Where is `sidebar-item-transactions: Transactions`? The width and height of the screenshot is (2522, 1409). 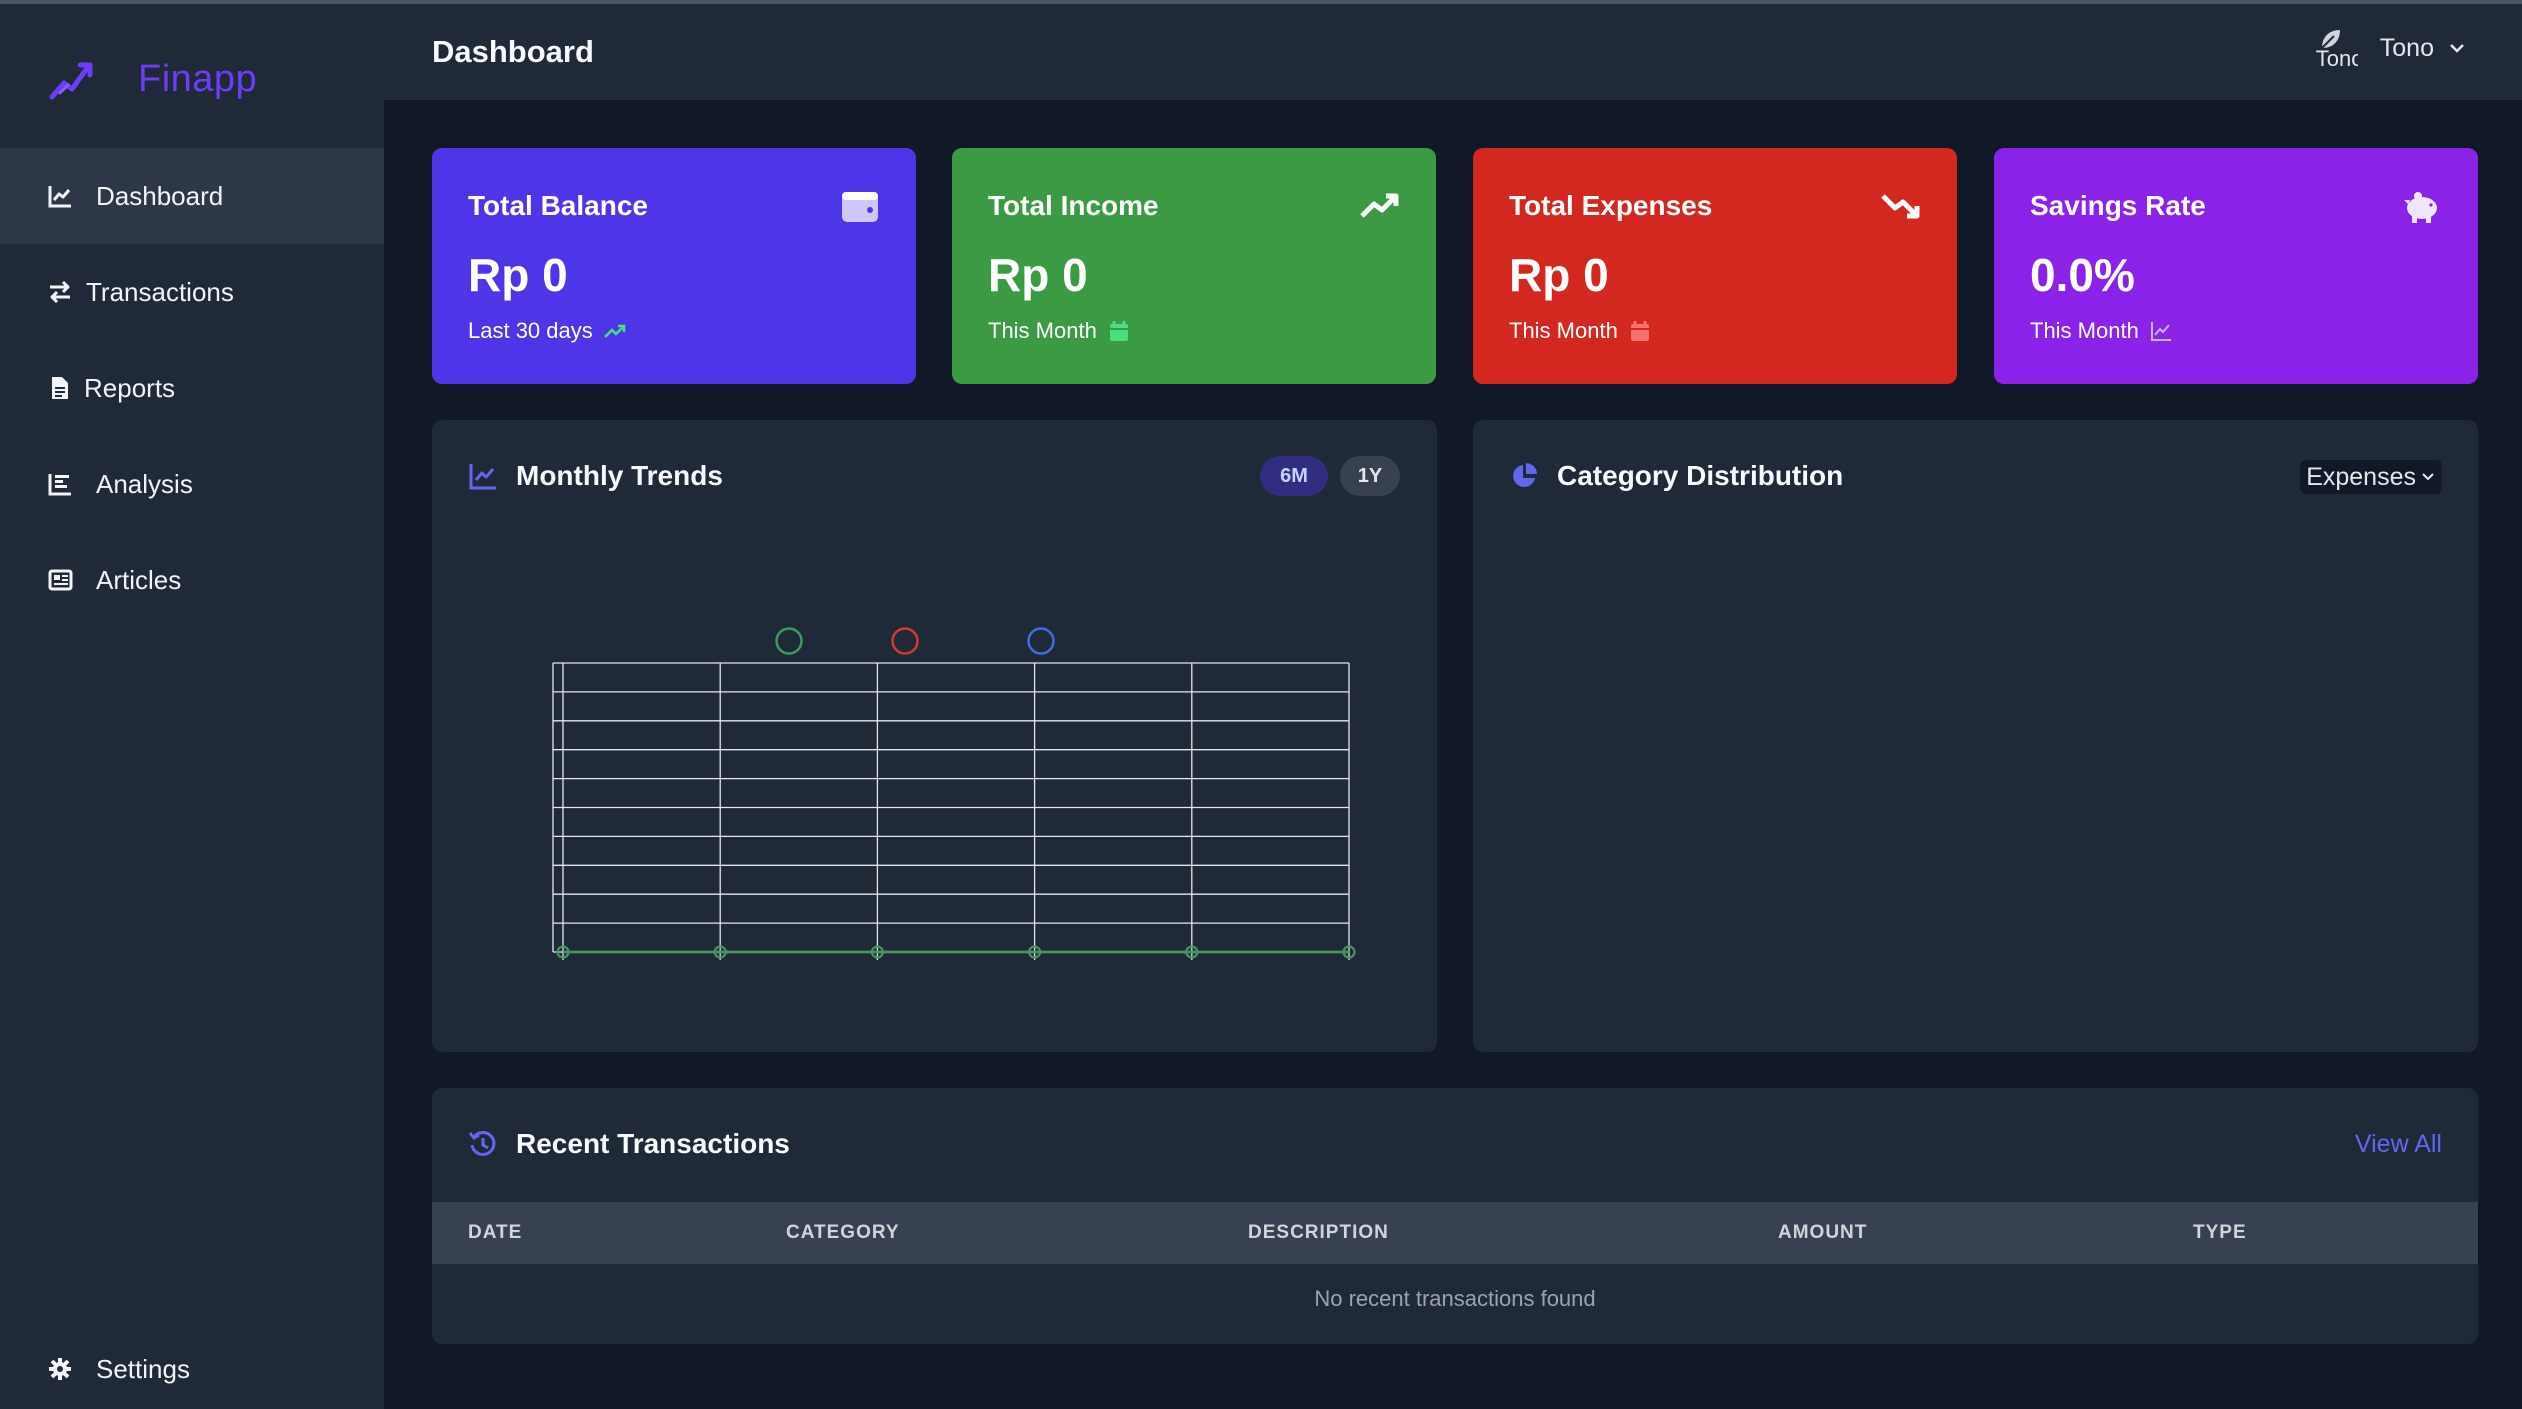
sidebar-item-transactions: Transactions is located at coordinates (192, 292).